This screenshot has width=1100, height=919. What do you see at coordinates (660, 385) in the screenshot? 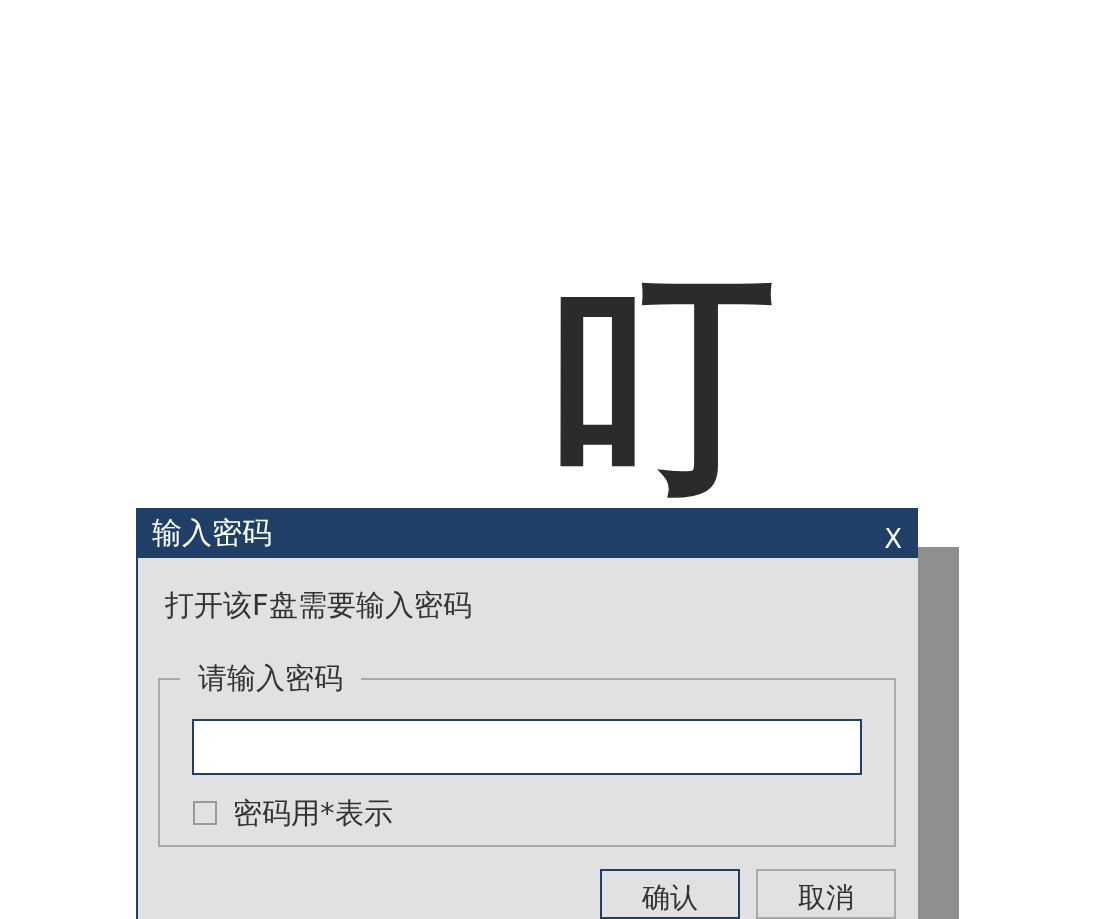
I see `sound-effect-text: 叮` at bounding box center [660, 385].